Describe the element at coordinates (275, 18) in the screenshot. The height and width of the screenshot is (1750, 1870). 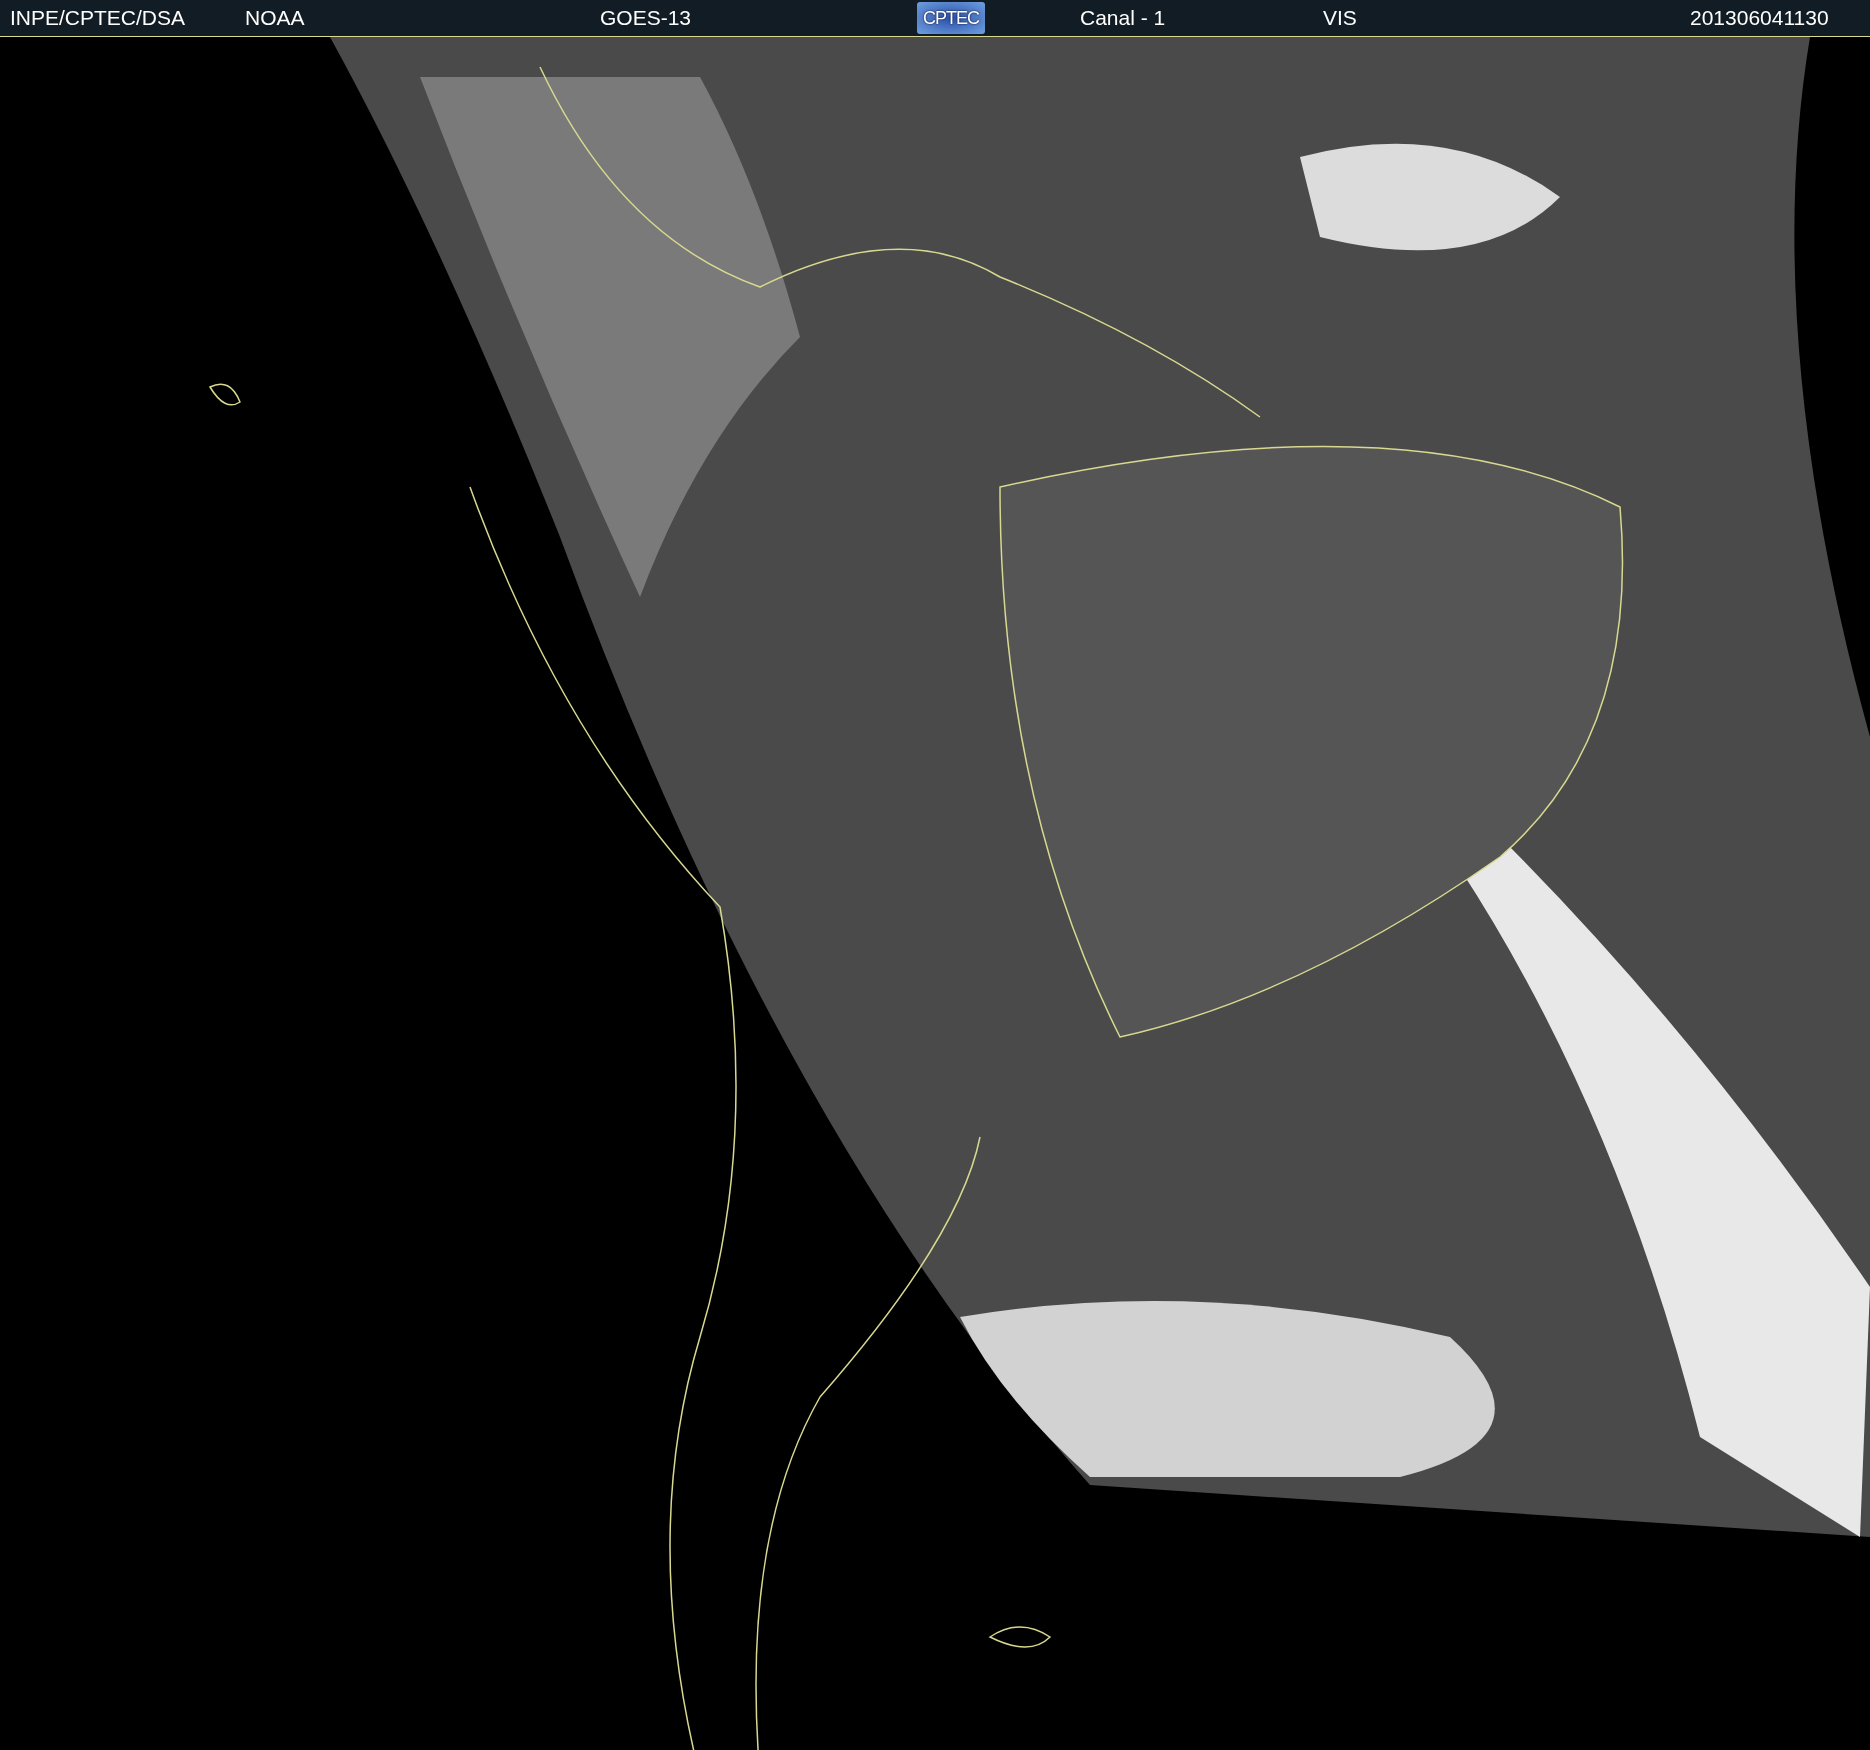
I see `header-label: NOAA` at that location.